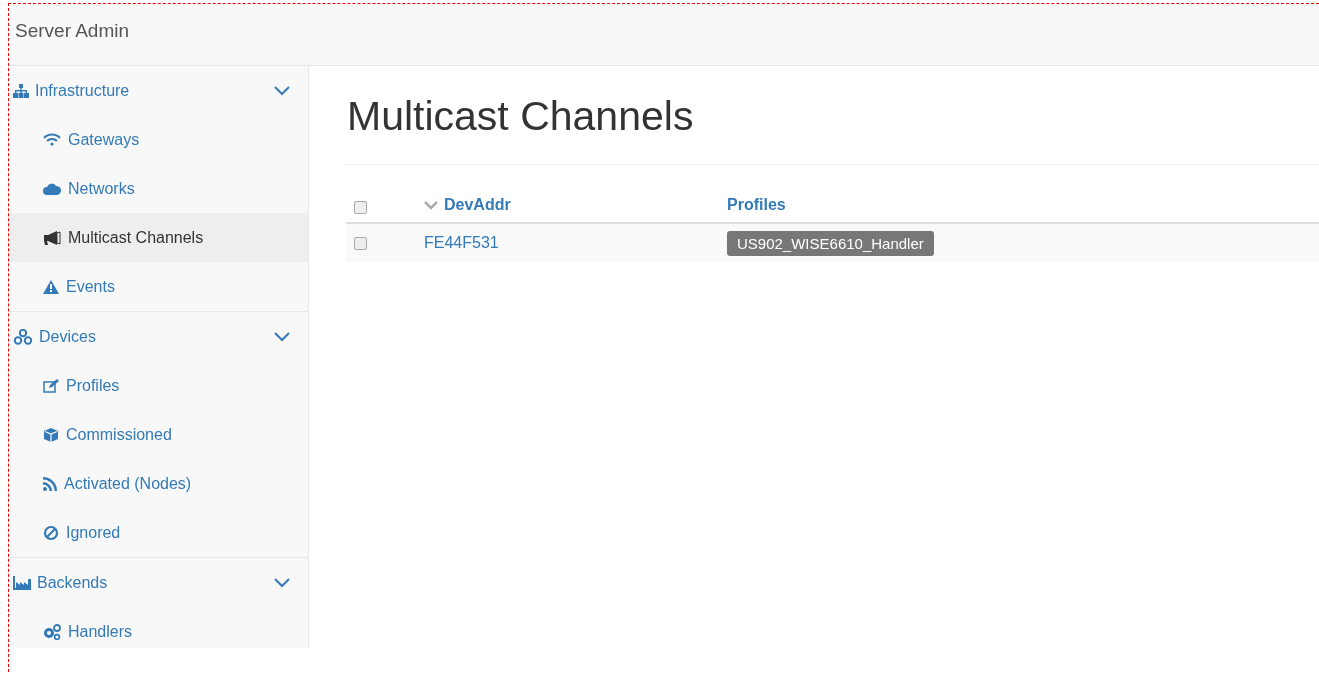 Image resolution: width=1319 pixels, height=674 pixels. What do you see at coordinates (461, 242) in the screenshot?
I see `devaddr-link: FE44F531` at bounding box center [461, 242].